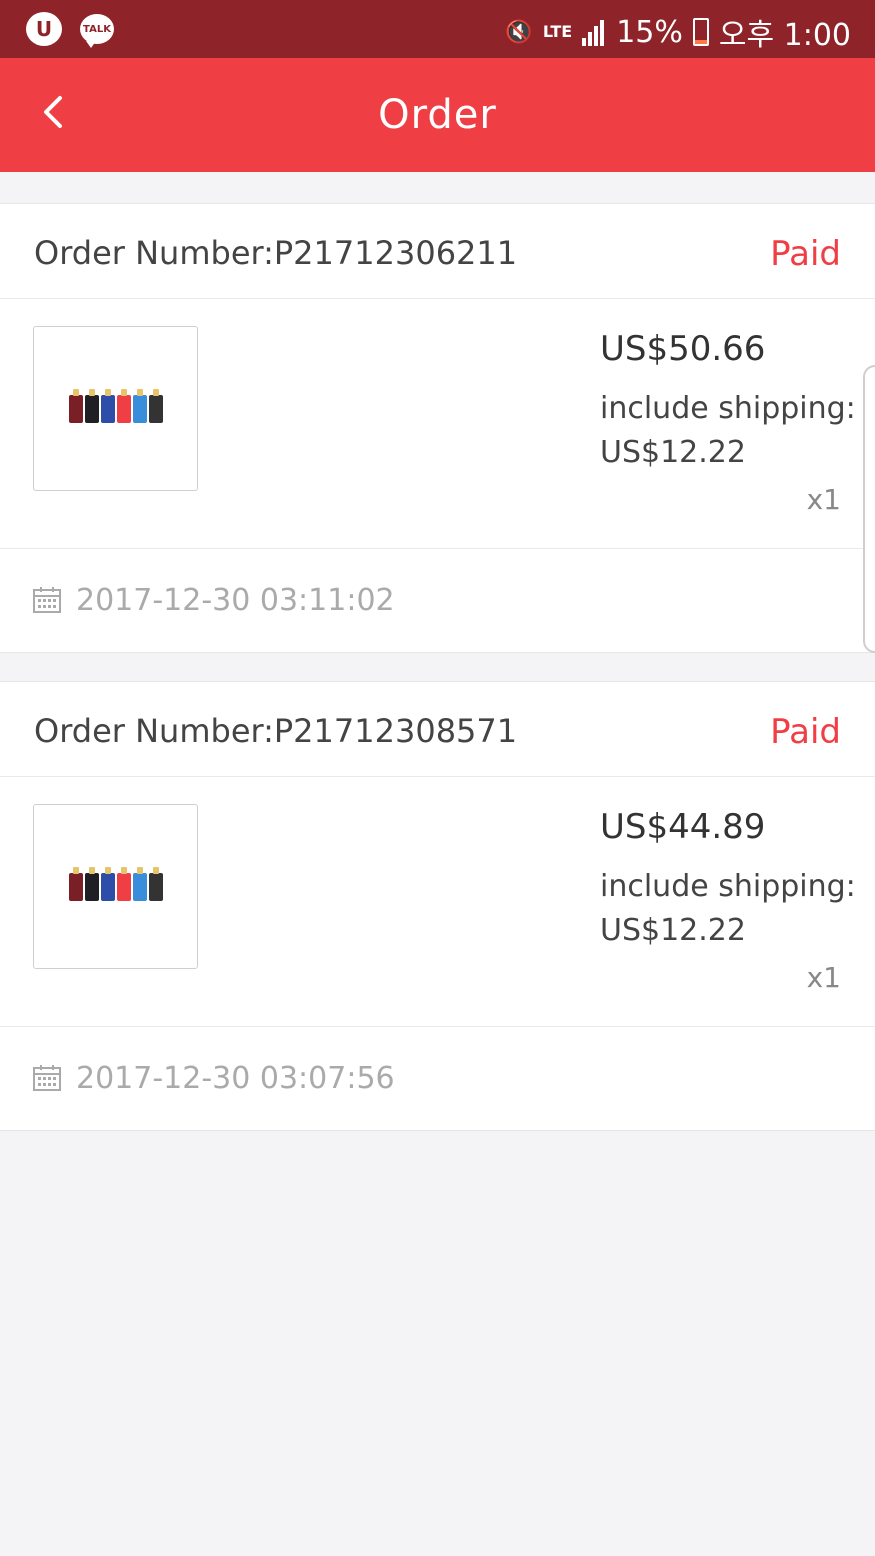  Describe the element at coordinates (437, 600) in the screenshot. I see `order-footer: 2017-12-30 03:11:02` at that location.